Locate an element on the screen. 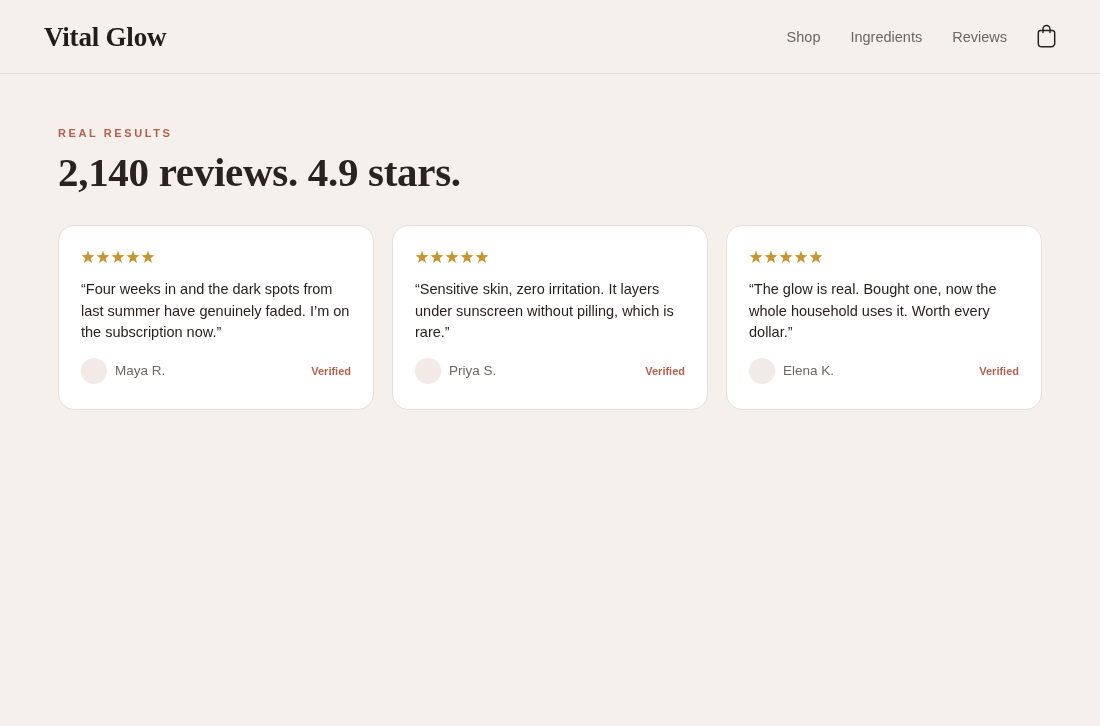 Image resolution: width=1100 pixels, height=726 pixels. nav-link: Ingredients is located at coordinates (886, 36).